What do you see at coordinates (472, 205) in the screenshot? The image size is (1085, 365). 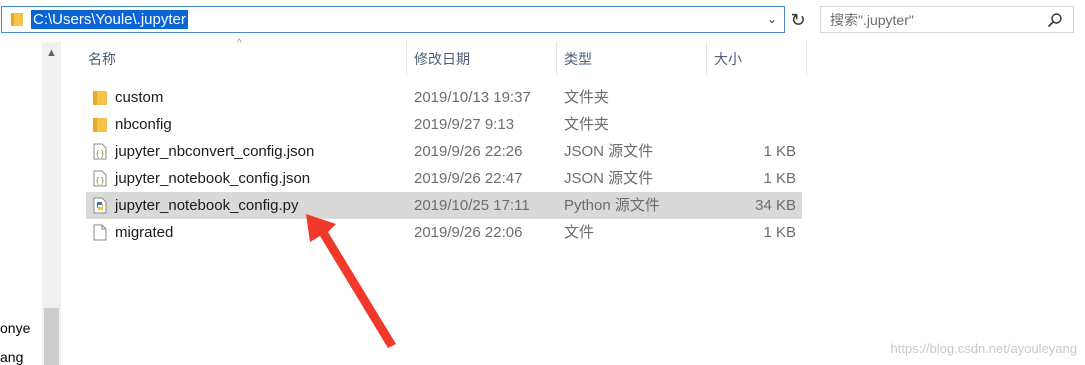 I see `file-date: 2019/10/25 17:11` at bounding box center [472, 205].